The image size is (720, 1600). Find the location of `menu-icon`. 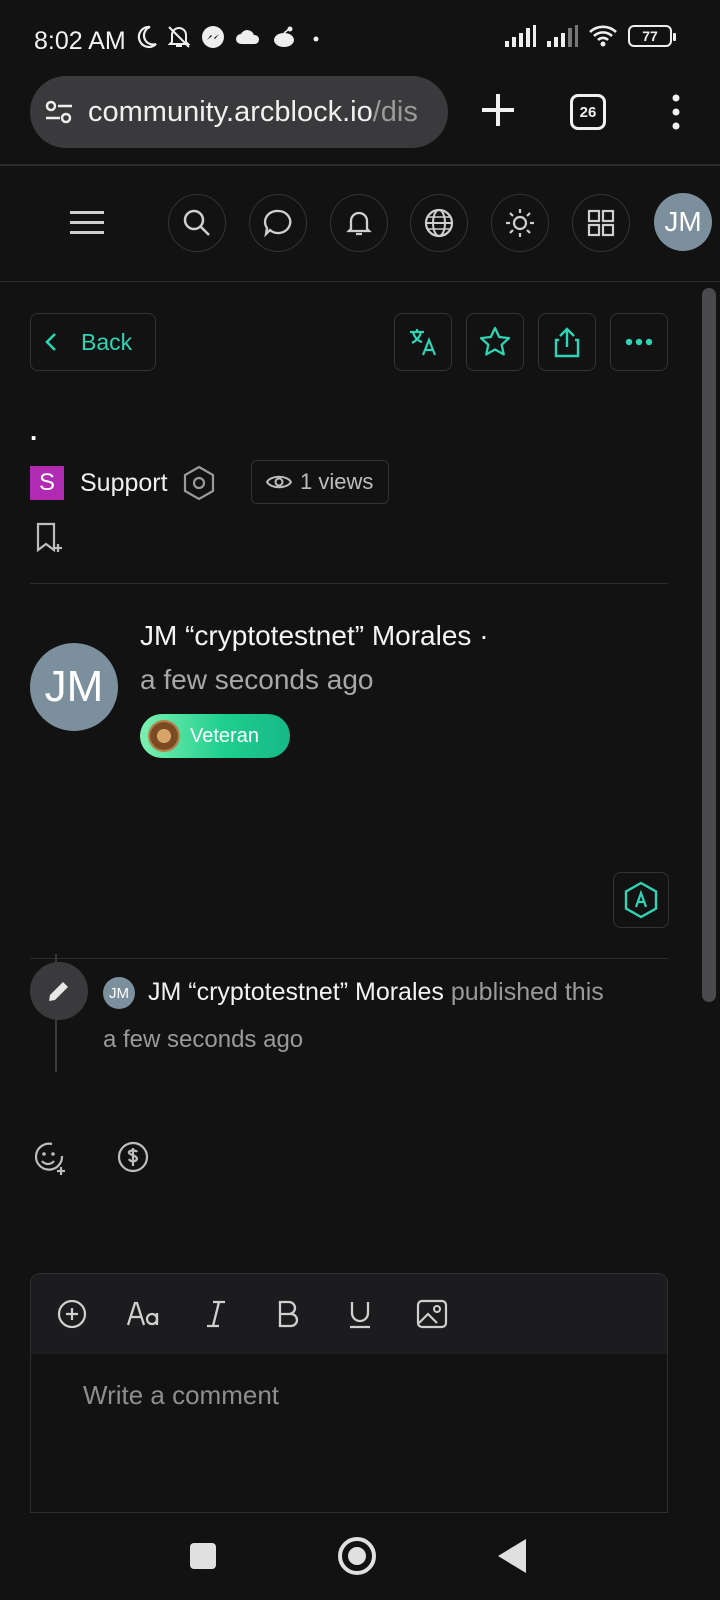

menu-icon is located at coordinates (87, 223).